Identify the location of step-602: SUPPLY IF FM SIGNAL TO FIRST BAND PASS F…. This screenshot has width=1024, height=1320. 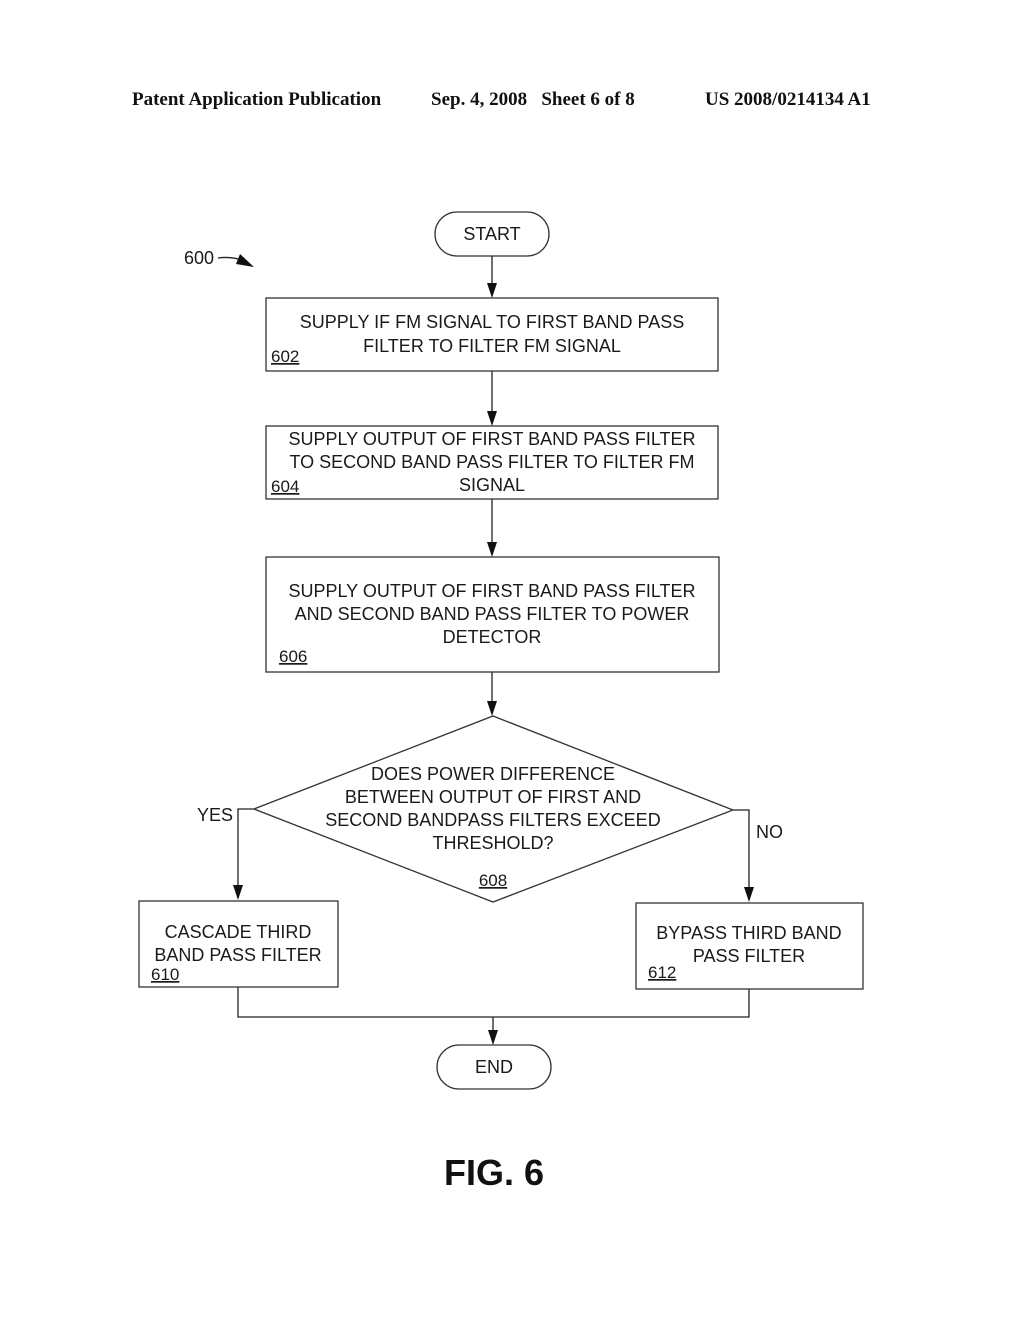
(492, 334).